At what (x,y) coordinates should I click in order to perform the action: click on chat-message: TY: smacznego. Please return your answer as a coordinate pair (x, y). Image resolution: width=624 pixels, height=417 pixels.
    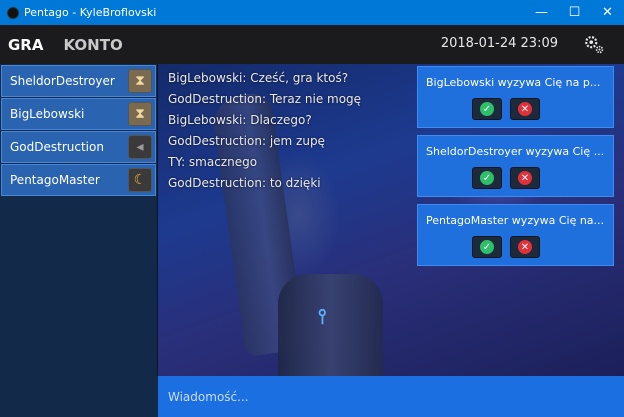
    Looking at the image, I should click on (213, 162).